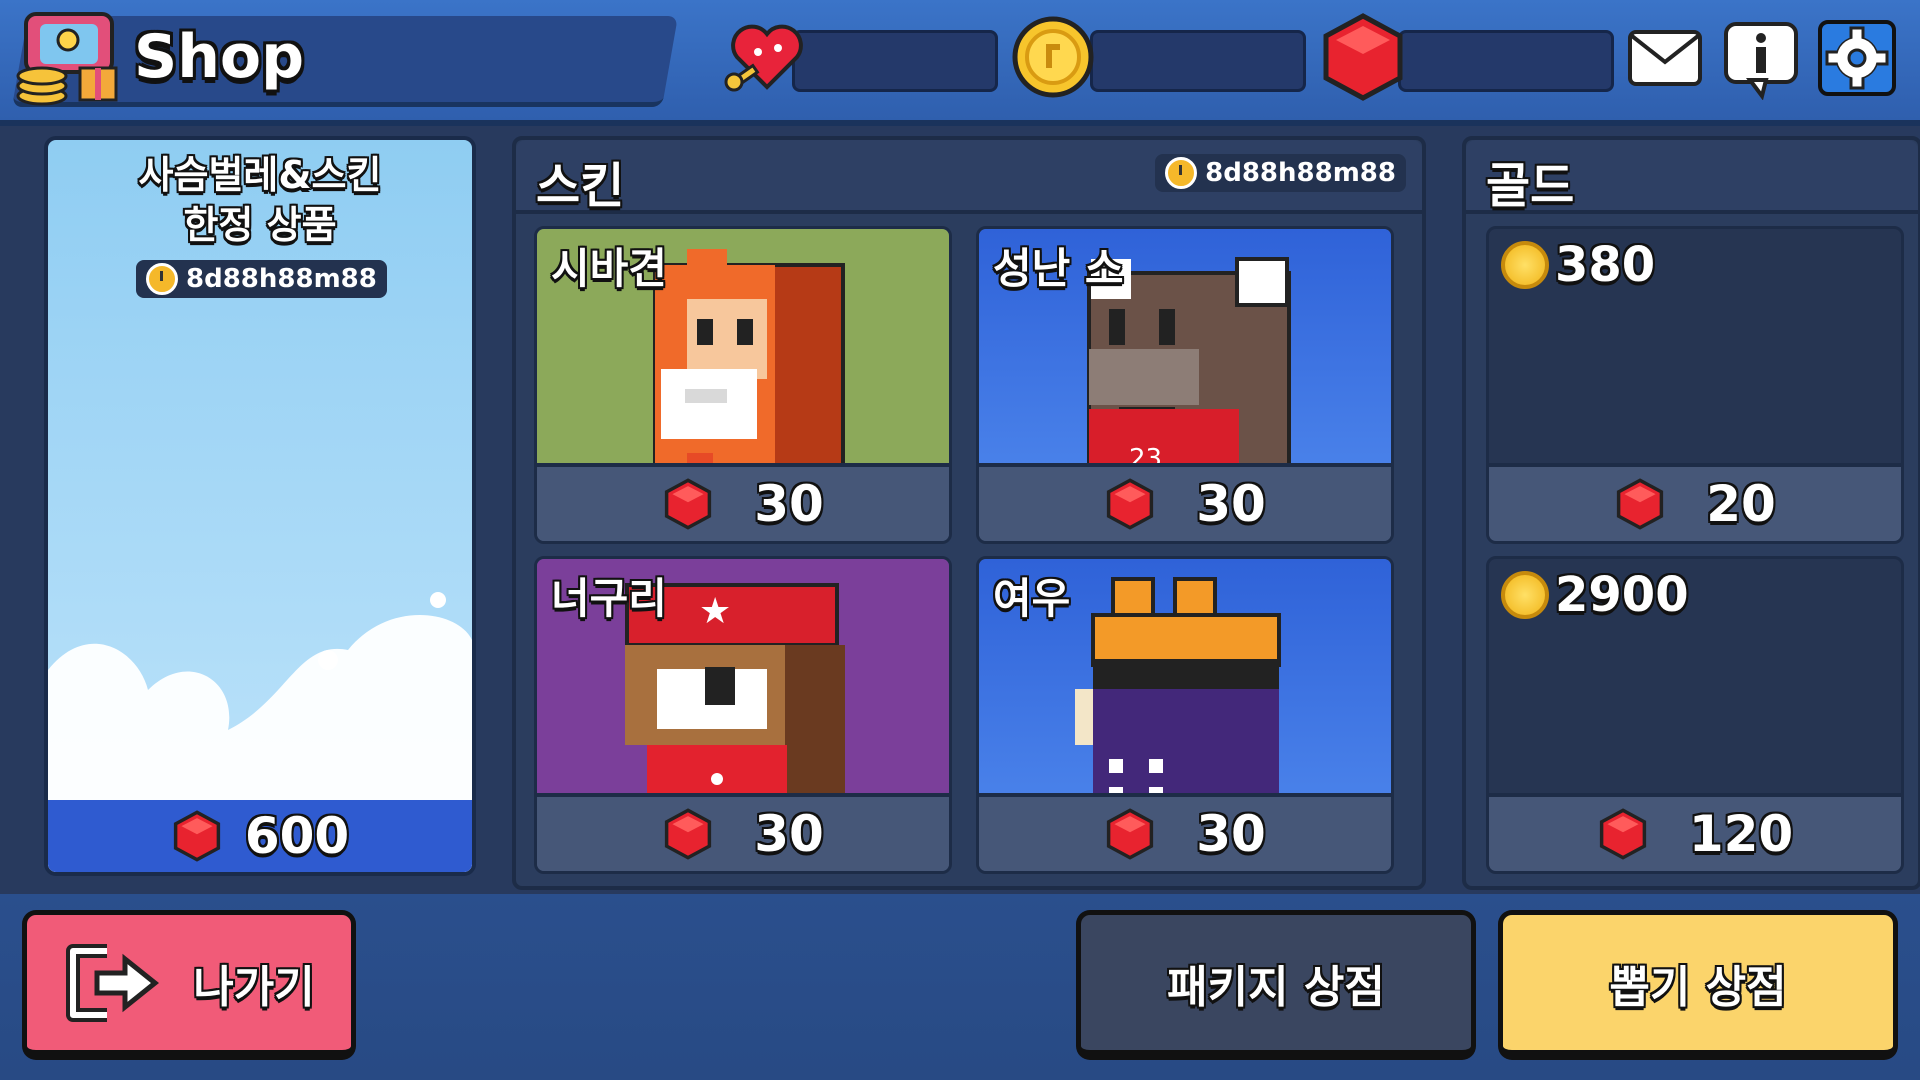 The height and width of the screenshot is (1080, 1920). What do you see at coordinates (1185, 715) in the screenshot?
I see `skin-card-fox: 여우 30` at bounding box center [1185, 715].